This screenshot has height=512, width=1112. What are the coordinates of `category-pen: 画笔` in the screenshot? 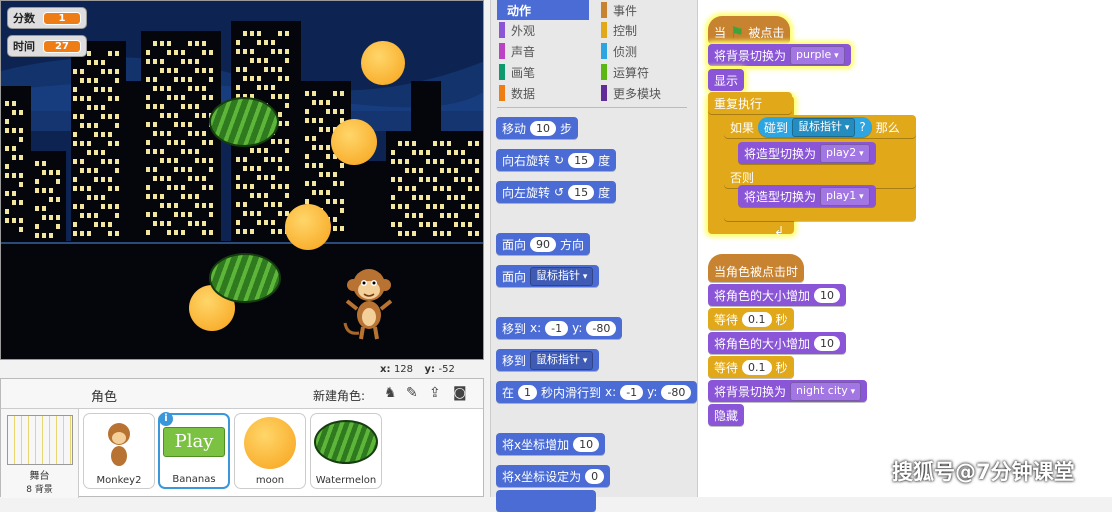 It's located at (516, 72).